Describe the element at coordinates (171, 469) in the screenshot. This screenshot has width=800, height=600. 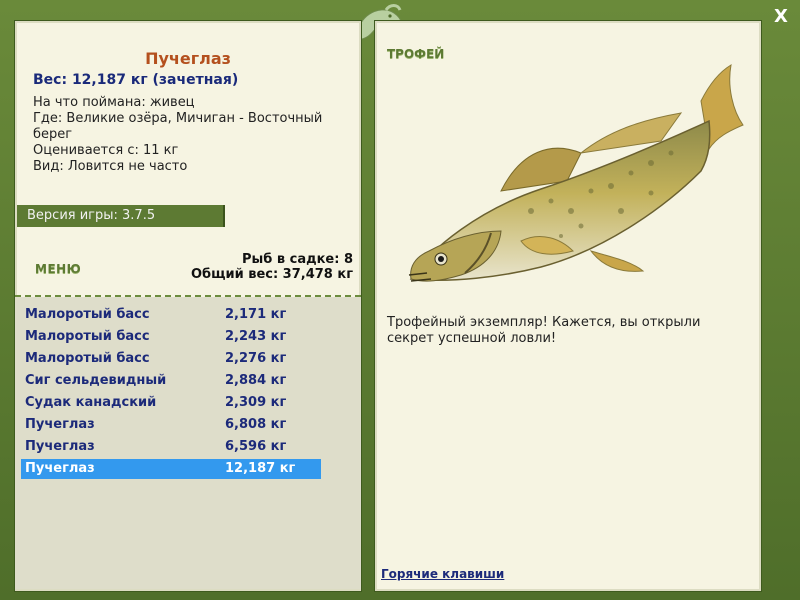
I see `catch-row-selected: Пучеглаз 12,187 кг` at that location.